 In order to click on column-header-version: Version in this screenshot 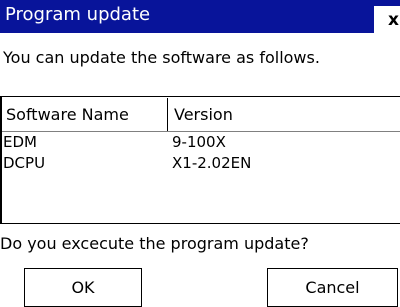, I will do `click(203, 115)`.